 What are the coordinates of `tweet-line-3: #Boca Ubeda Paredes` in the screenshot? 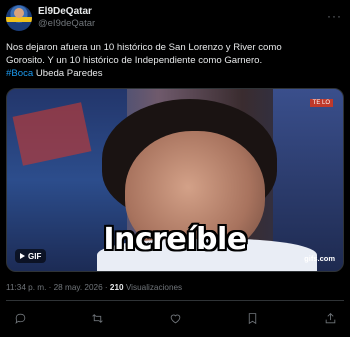 It's located at (175, 73).